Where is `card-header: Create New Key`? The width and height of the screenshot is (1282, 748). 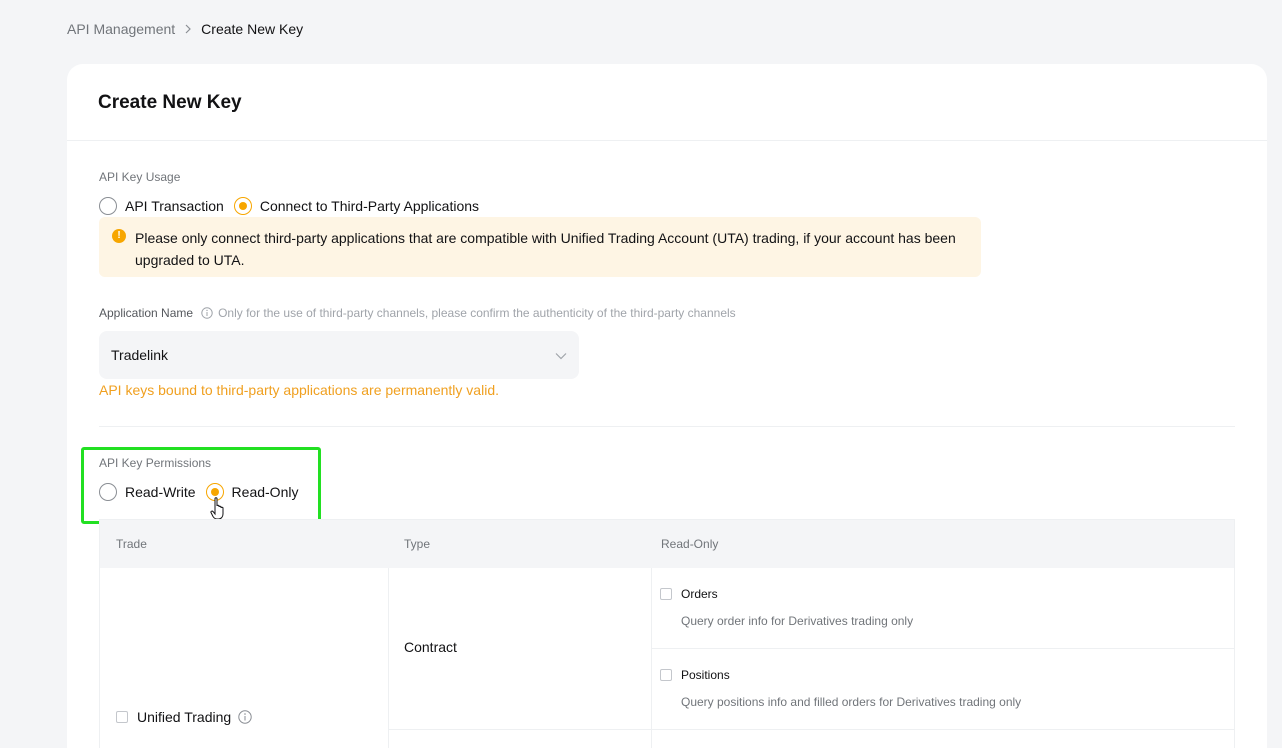 card-header: Create New Key is located at coordinates (667, 102).